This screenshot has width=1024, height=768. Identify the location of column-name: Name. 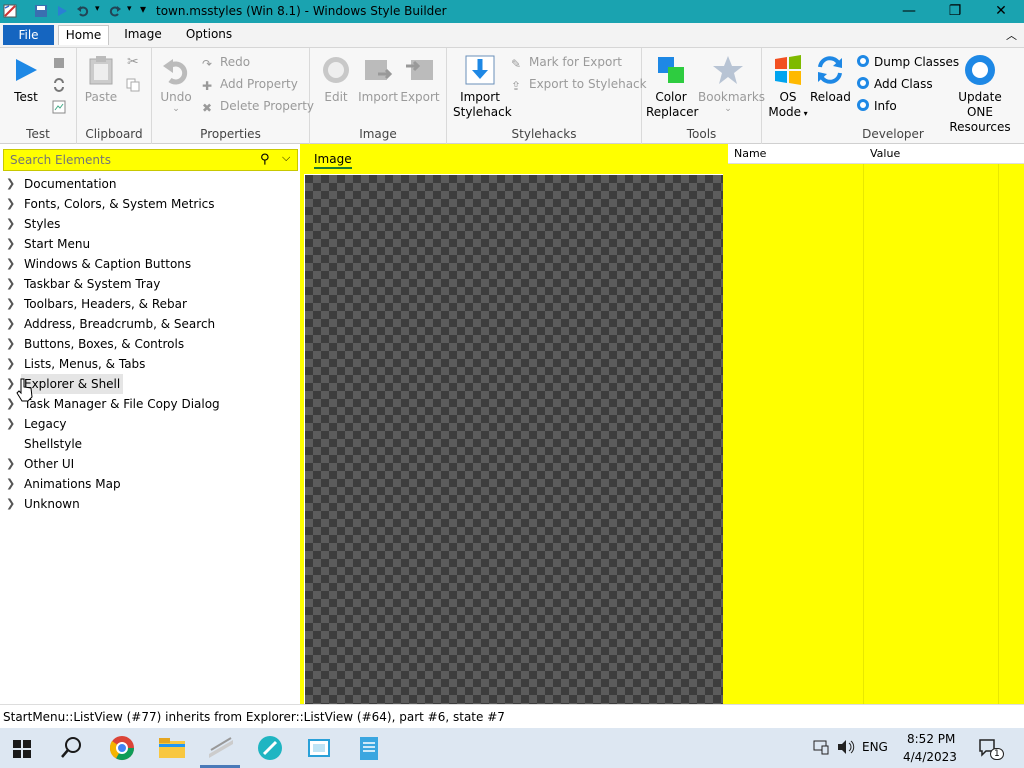
(750, 153).